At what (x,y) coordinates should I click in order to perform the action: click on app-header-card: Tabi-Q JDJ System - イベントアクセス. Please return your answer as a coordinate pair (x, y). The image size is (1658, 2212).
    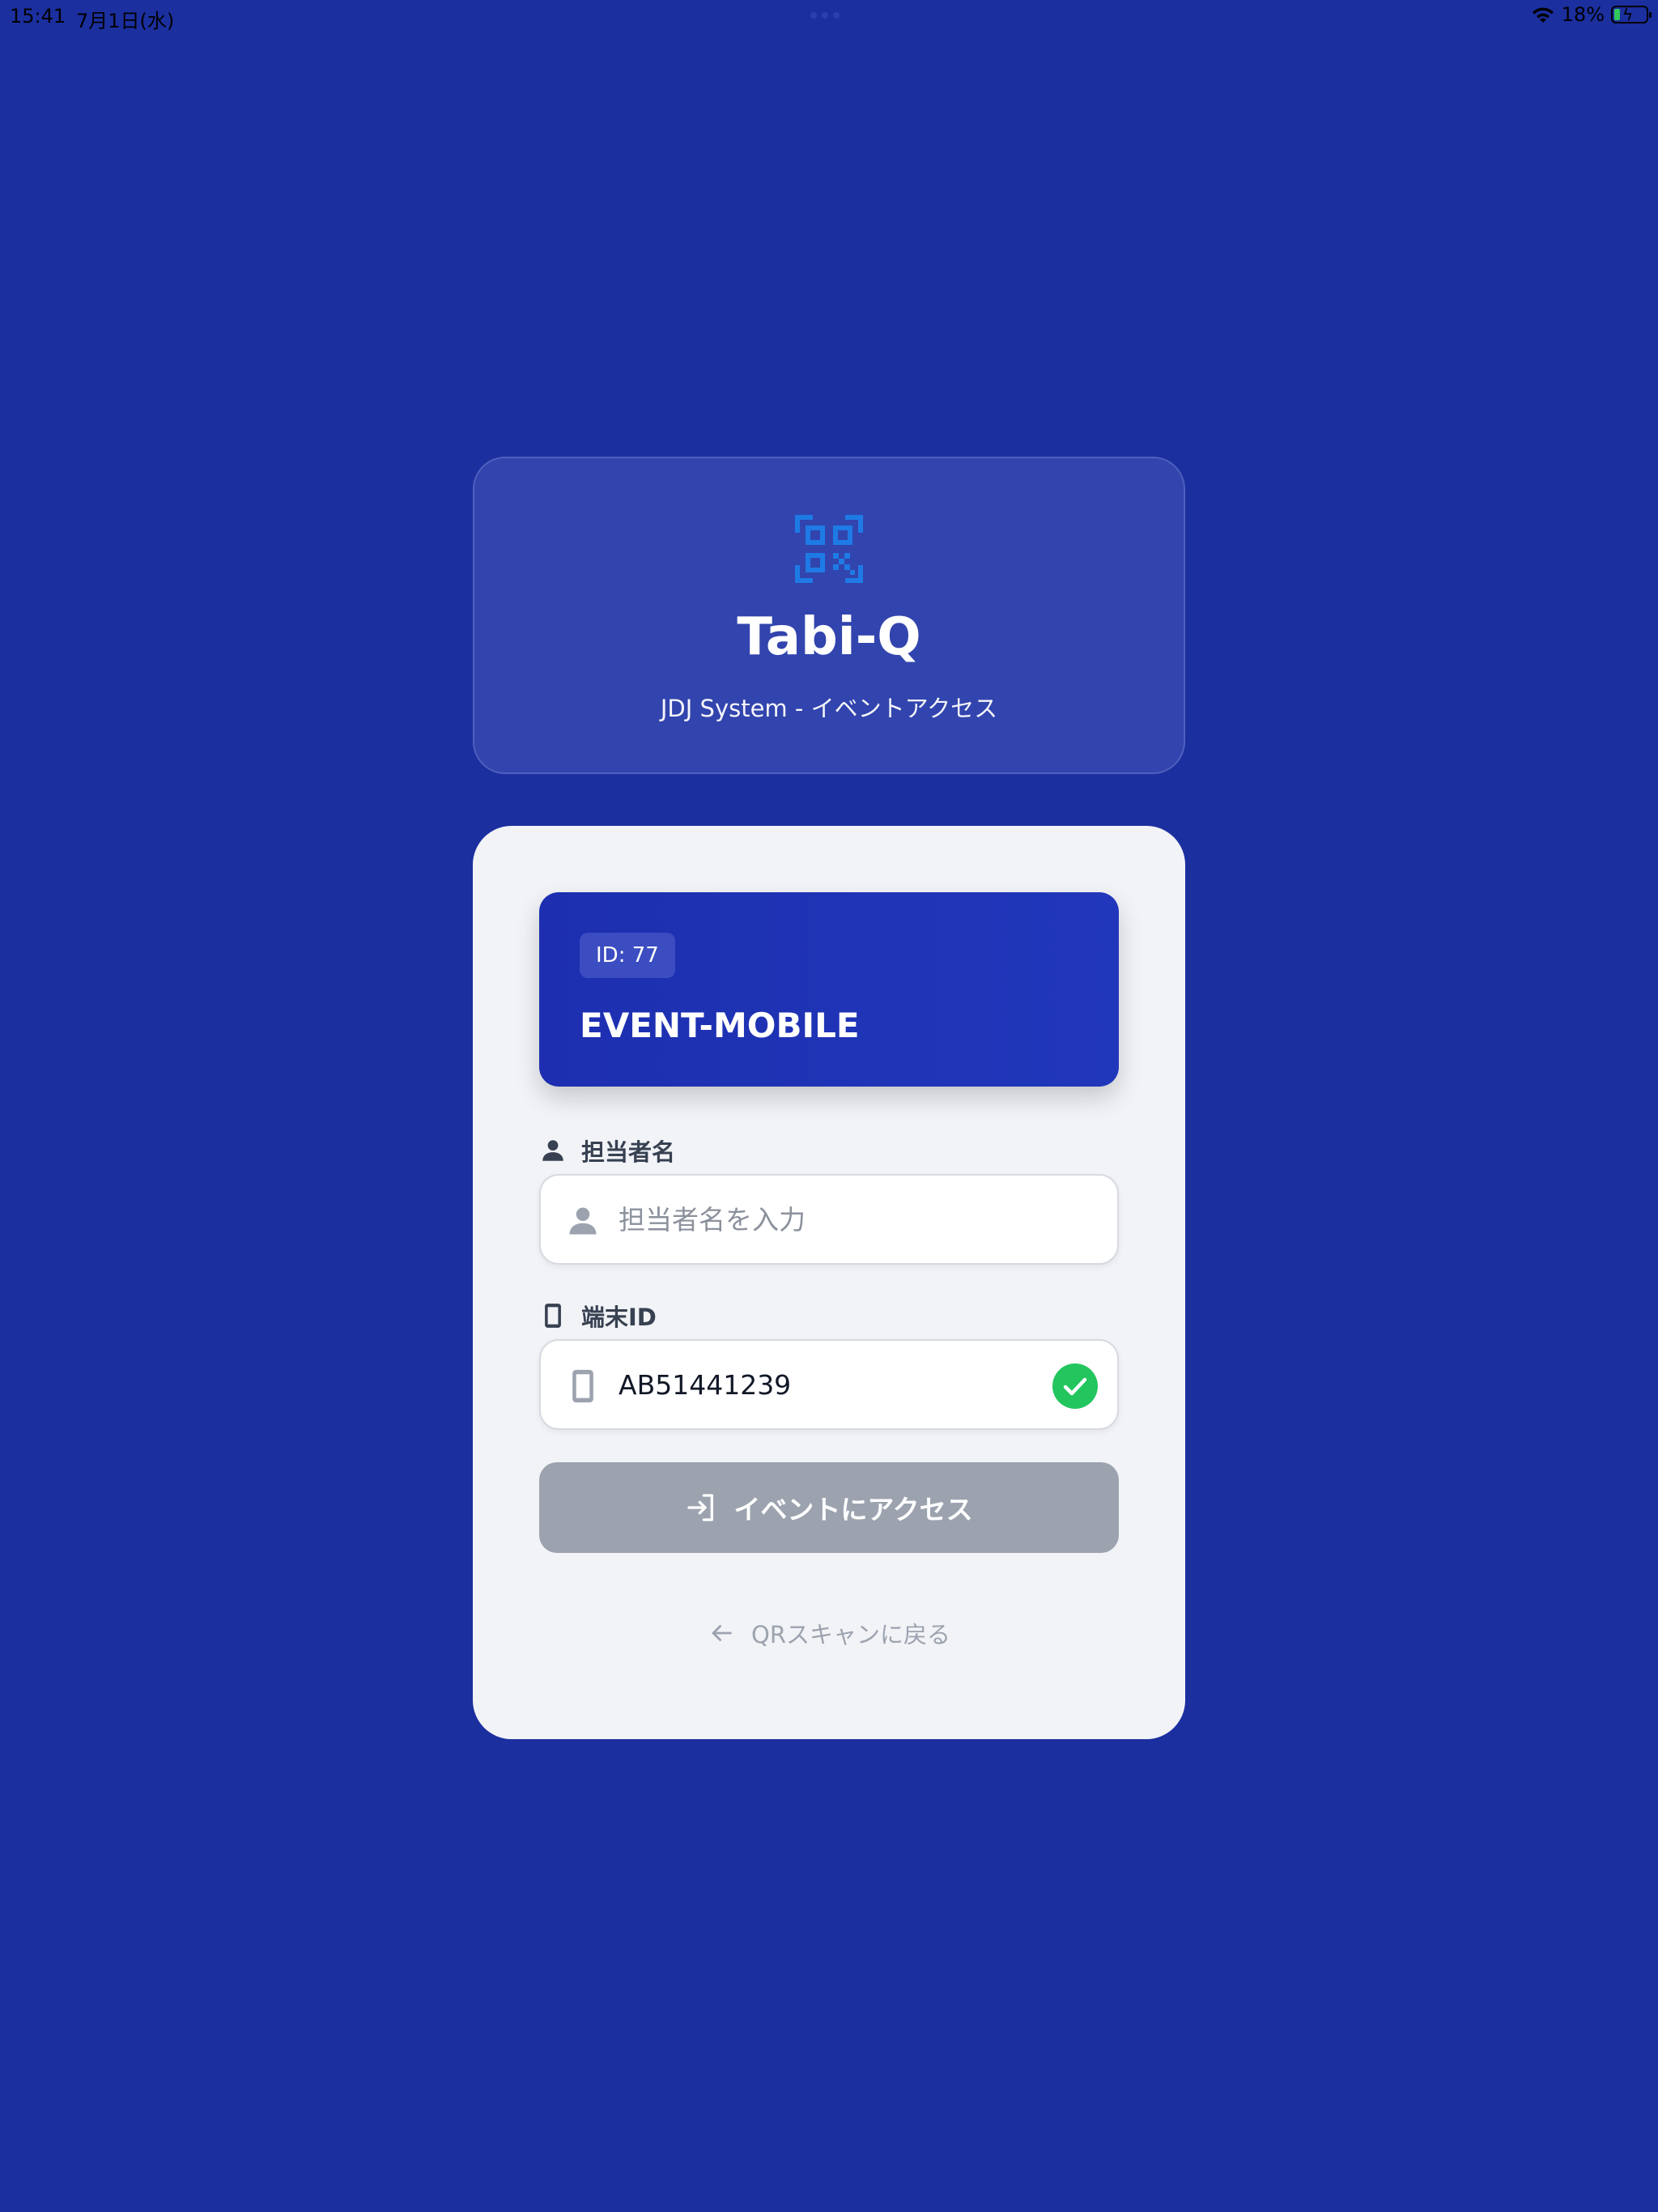
    Looking at the image, I should click on (829, 615).